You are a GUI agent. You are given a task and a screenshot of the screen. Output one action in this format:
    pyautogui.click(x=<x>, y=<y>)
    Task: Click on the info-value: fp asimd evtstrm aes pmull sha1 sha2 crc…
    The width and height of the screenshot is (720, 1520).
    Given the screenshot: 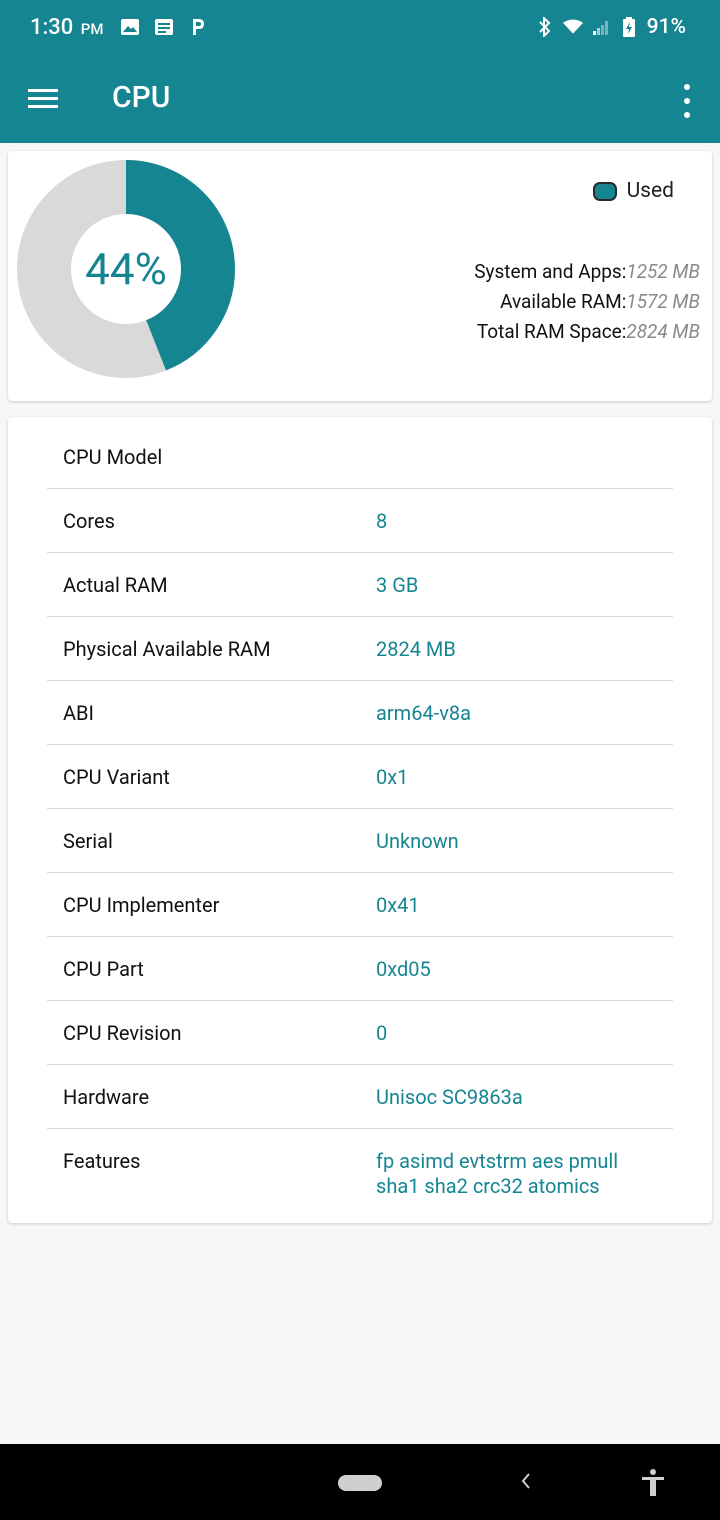 What is the action you would take?
    pyautogui.click(x=497, y=1173)
    